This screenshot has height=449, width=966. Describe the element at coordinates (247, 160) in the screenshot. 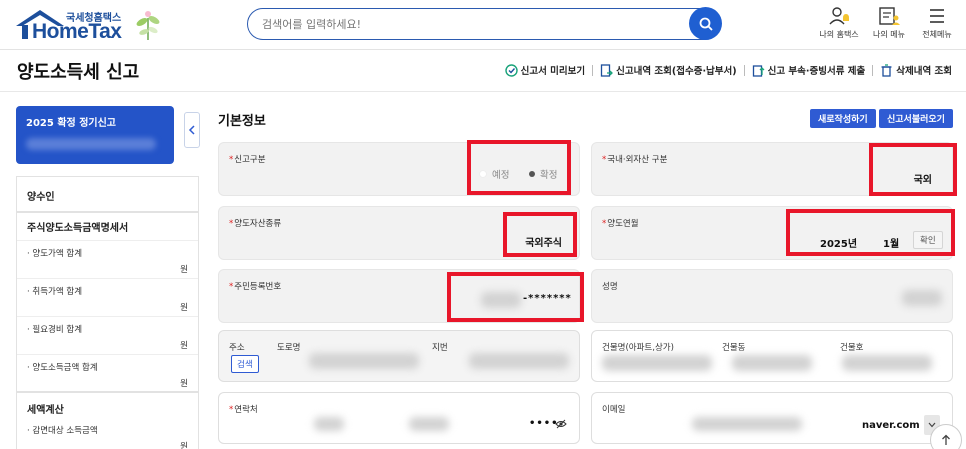

I see `report-type-label: *신고구분` at that location.